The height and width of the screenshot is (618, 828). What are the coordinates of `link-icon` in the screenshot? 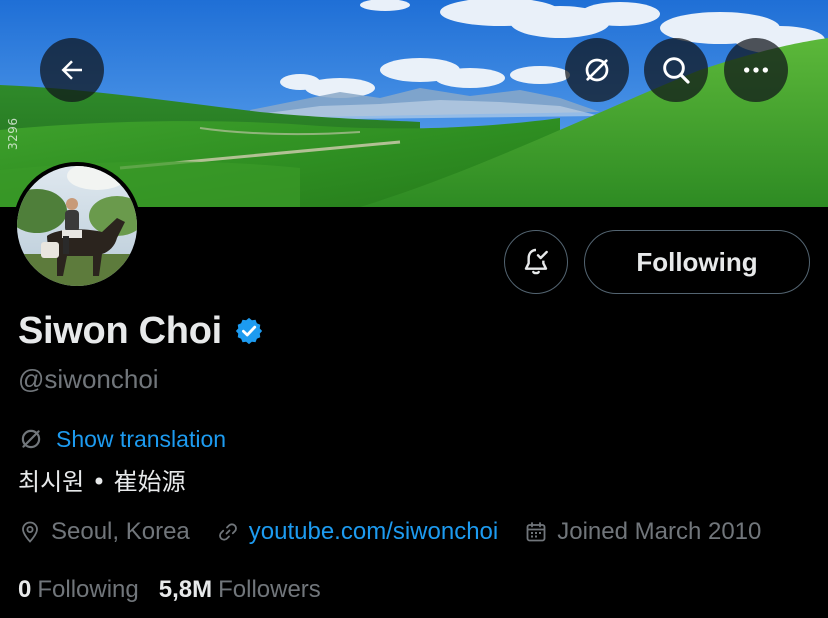 It's located at (228, 532).